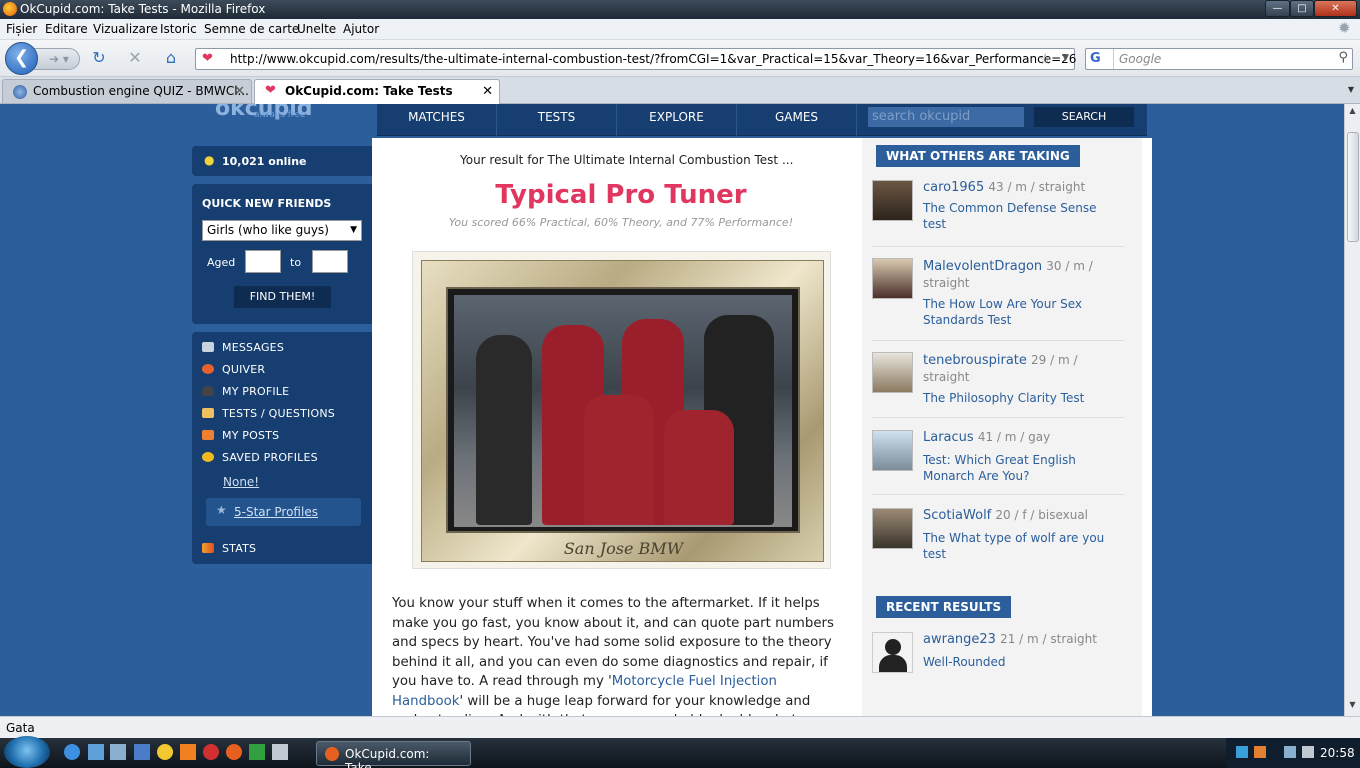  What do you see at coordinates (241, 482) in the screenshot?
I see `saved-none-link: None!` at bounding box center [241, 482].